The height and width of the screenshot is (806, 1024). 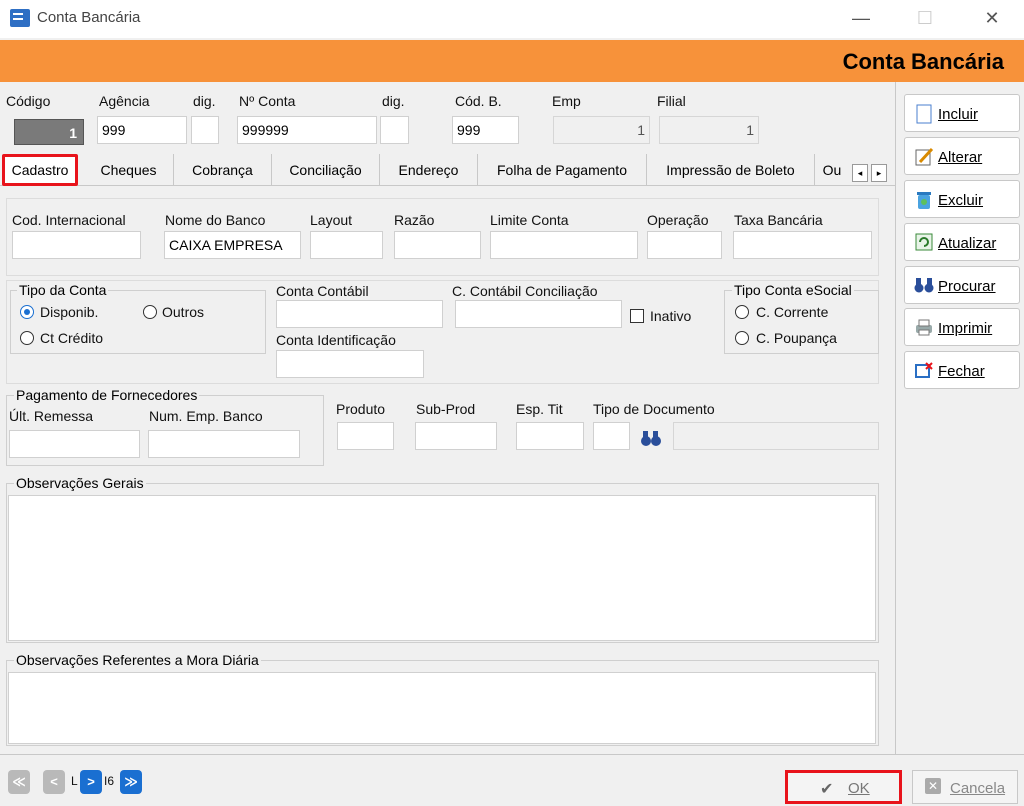 I want to click on agencia-field: 999, so click(x=142, y=130).